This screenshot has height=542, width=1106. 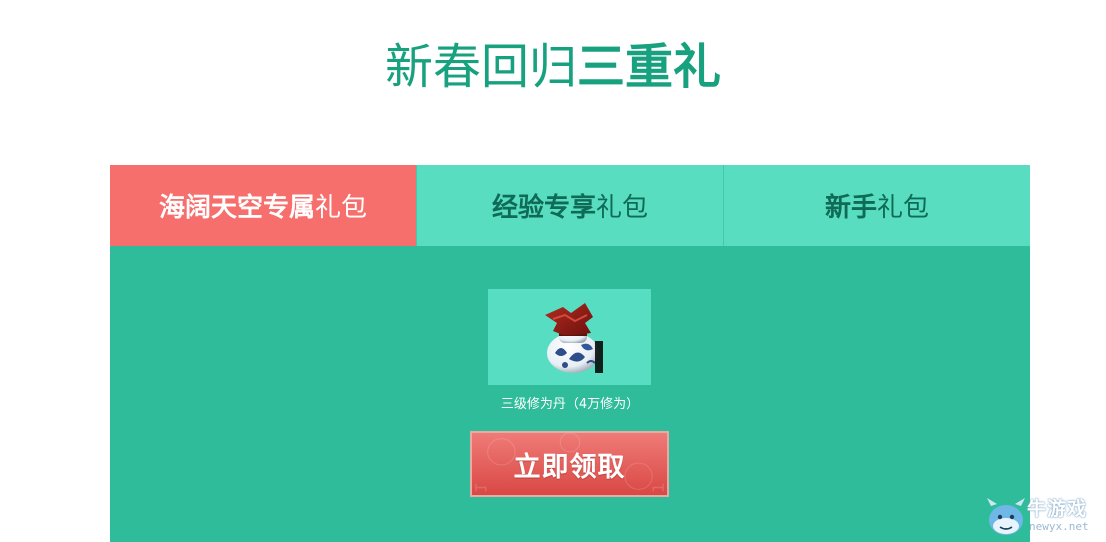 I want to click on gift-tabs: 海阔天空专属 礼包 经验专享 礼包 新手 礼包, so click(x=570, y=205).